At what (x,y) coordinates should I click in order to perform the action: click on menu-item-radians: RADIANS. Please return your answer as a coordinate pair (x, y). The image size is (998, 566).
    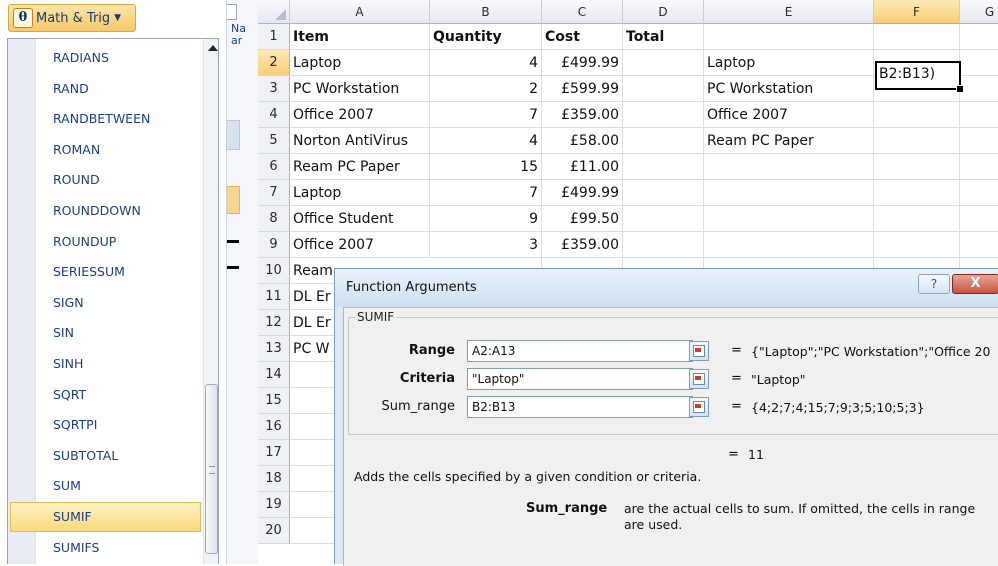
    Looking at the image, I should click on (105, 58).